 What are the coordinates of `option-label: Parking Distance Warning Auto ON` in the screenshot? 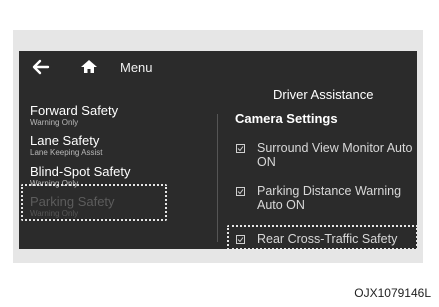 It's located at (329, 198).